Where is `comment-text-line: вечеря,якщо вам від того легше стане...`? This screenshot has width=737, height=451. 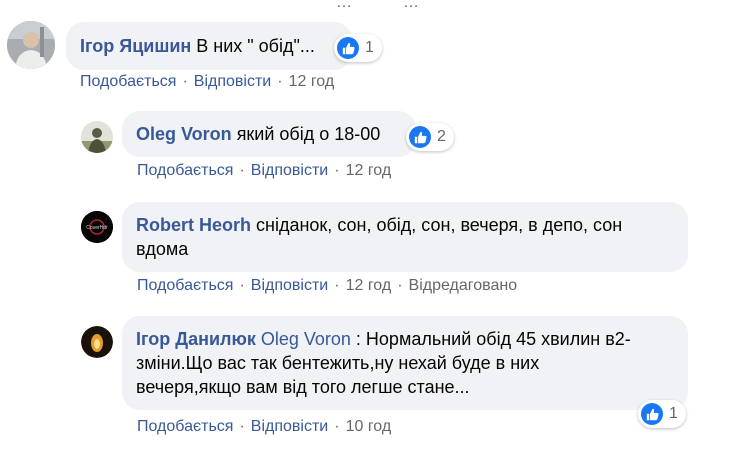 comment-text-line: вечеря,якщо вам від того легше стане... is located at coordinates (303, 387).